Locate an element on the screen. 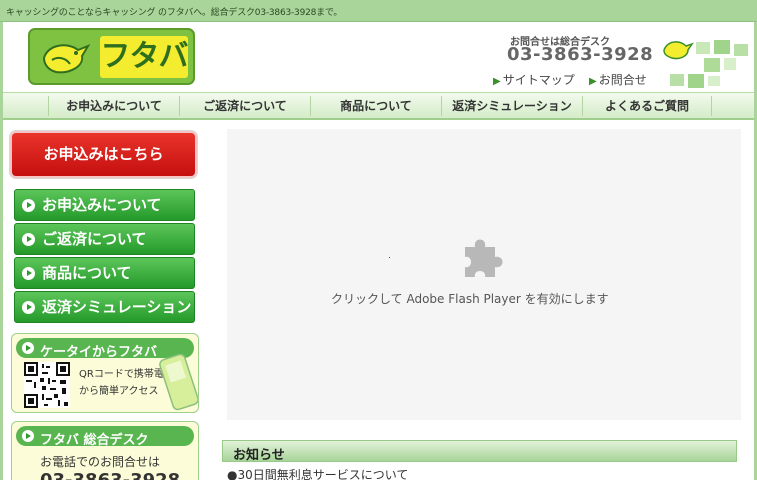 The image size is (757, 480). nav-item-products: 商品について is located at coordinates (376, 106).